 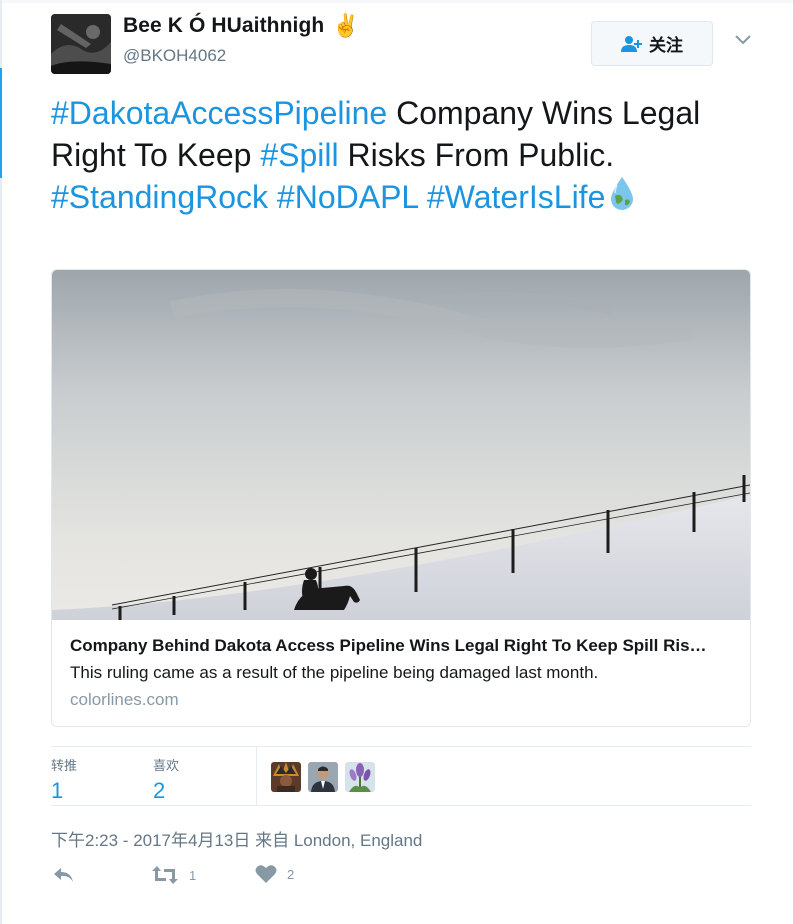 I want to click on hashtag-link: #NoDAPL, so click(x=347, y=197).